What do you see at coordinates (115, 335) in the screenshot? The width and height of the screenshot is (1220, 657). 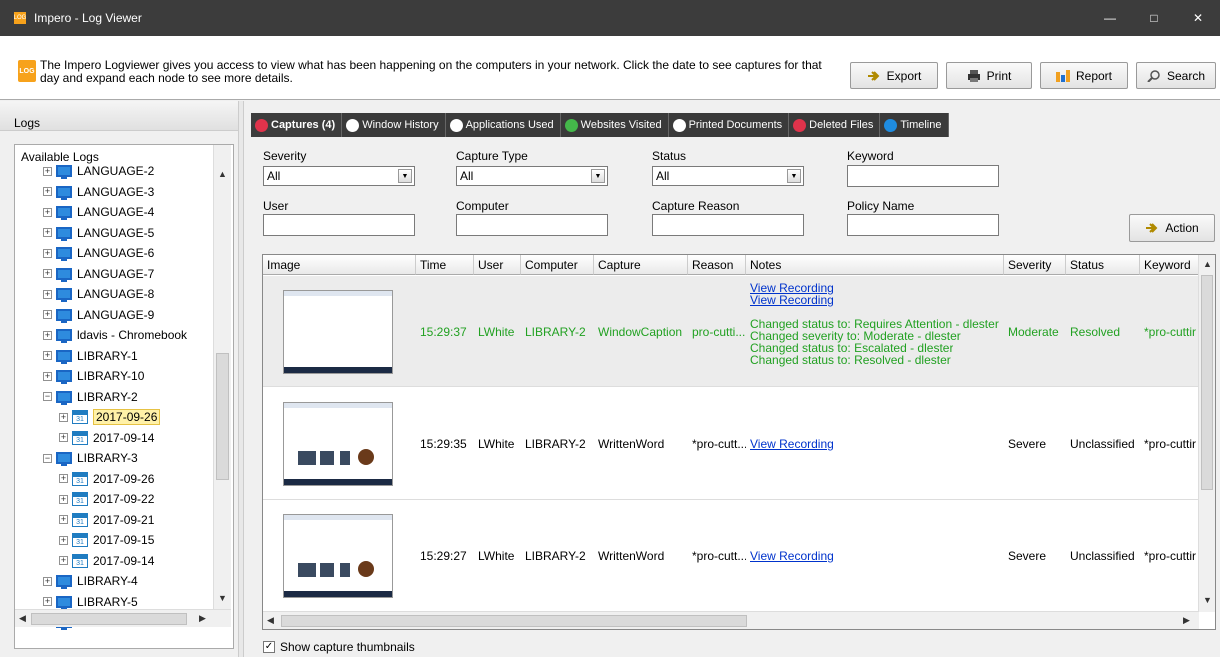 I see `tree-item-computer: + ldavis - Chromebook` at bounding box center [115, 335].